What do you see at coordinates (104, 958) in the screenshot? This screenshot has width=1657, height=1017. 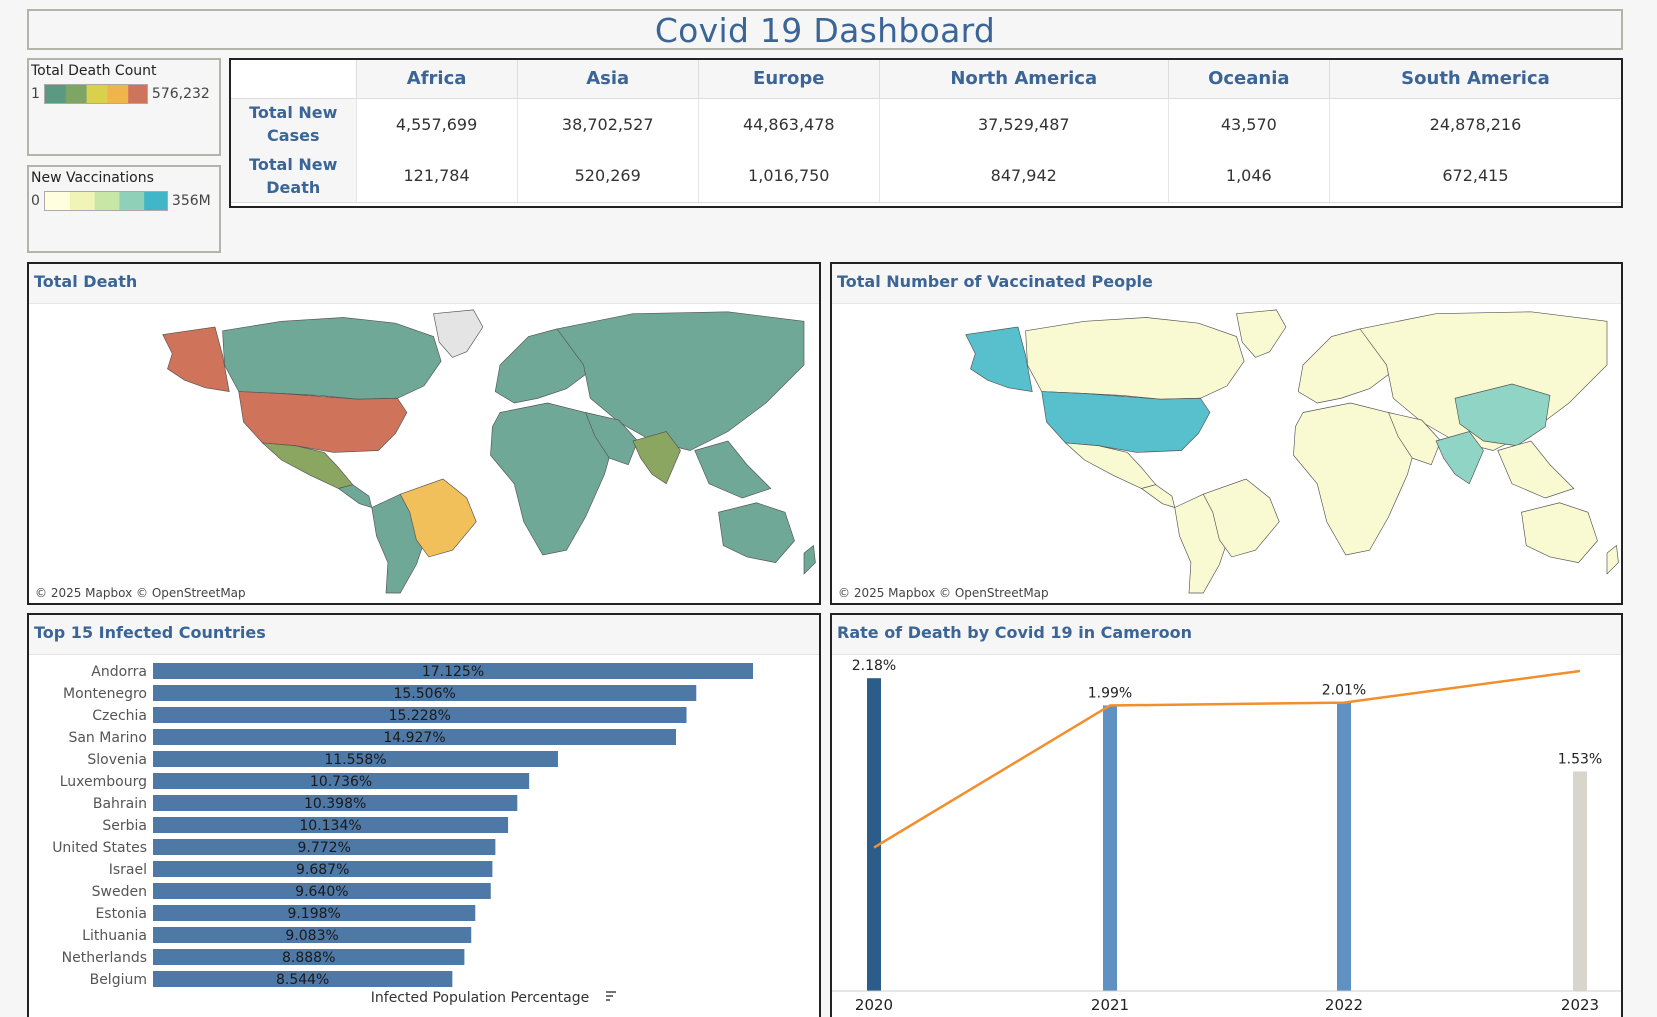 I see `bar-category-label: Netherlands` at bounding box center [104, 958].